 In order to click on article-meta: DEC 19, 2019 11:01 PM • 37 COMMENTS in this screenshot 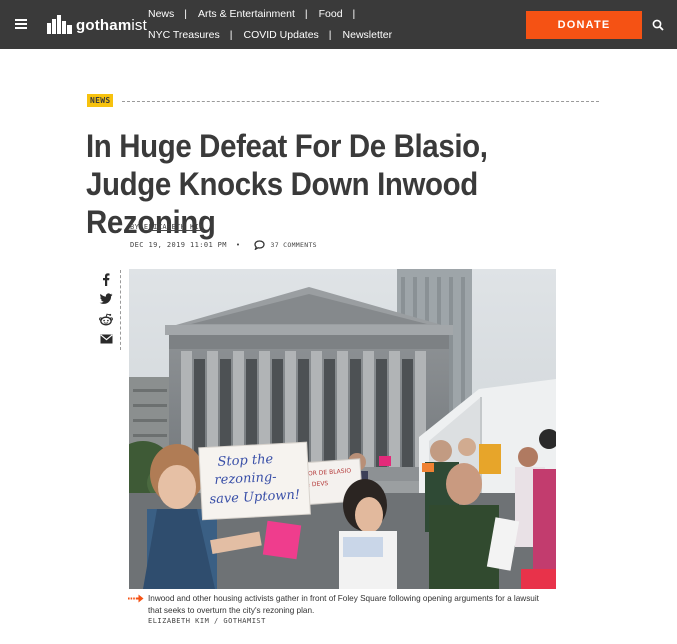, I will do `click(223, 245)`.